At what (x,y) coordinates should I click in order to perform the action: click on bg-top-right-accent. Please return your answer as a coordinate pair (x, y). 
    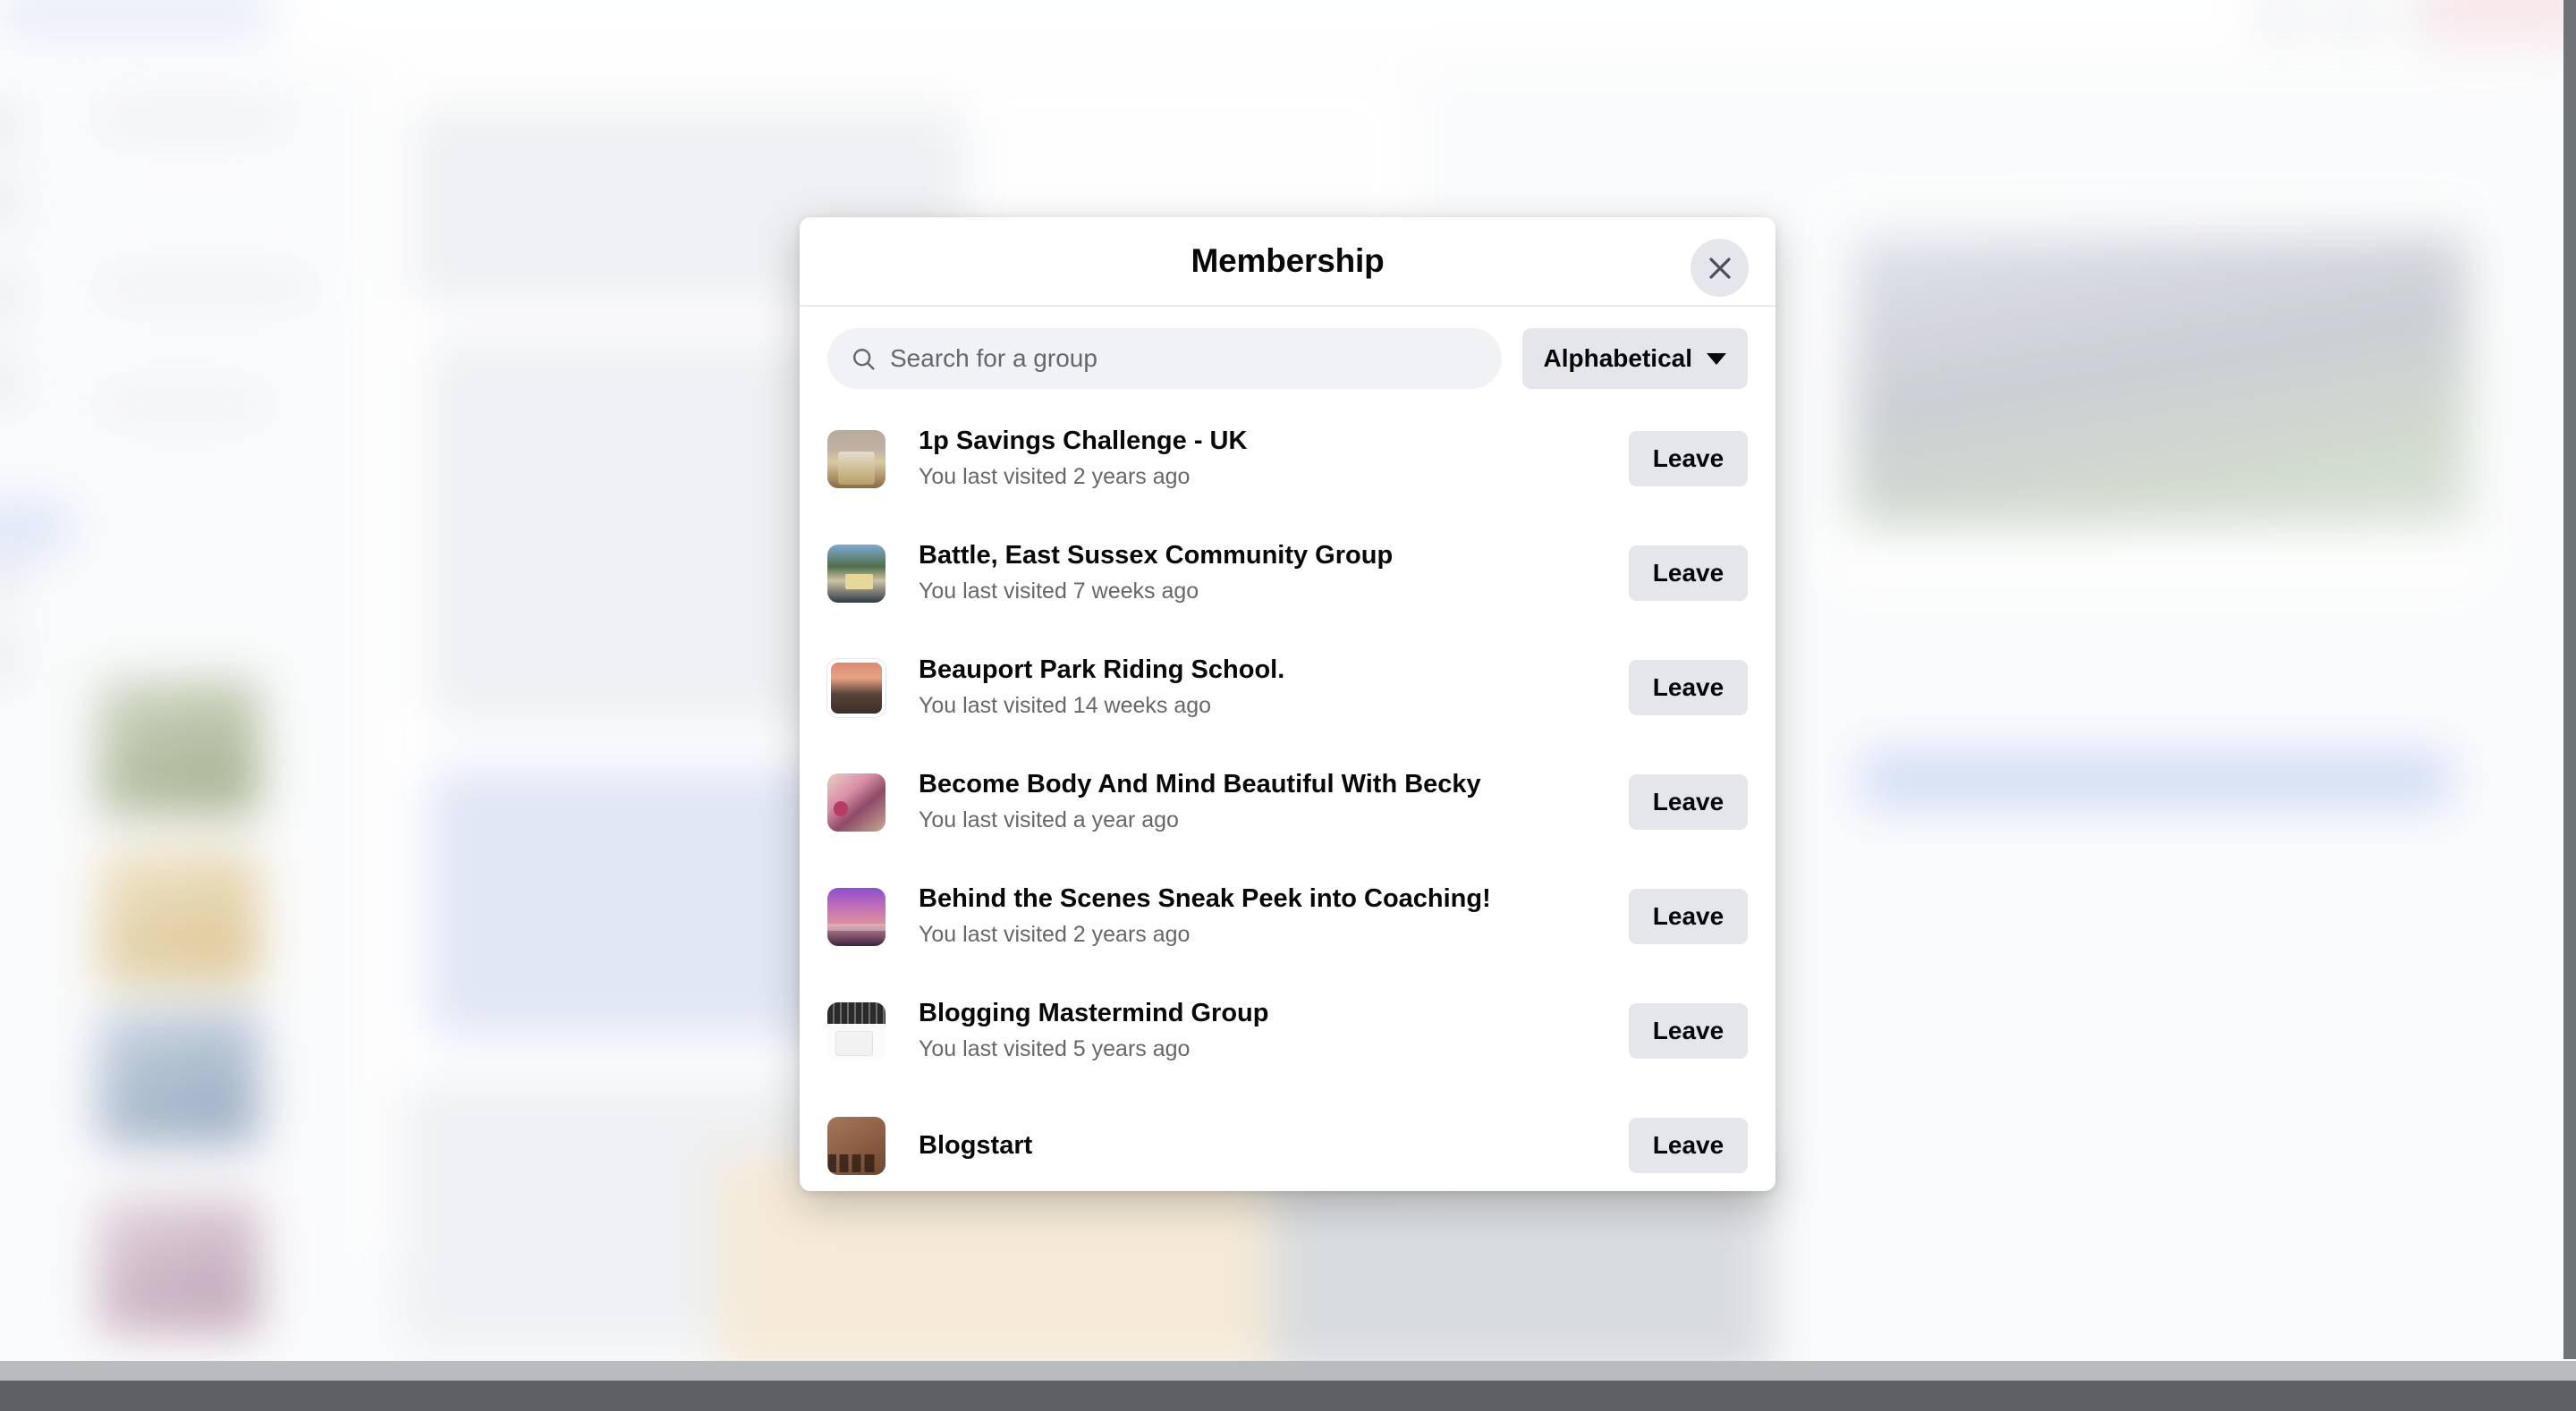
    Looking at the image, I should click on (2504, 22).